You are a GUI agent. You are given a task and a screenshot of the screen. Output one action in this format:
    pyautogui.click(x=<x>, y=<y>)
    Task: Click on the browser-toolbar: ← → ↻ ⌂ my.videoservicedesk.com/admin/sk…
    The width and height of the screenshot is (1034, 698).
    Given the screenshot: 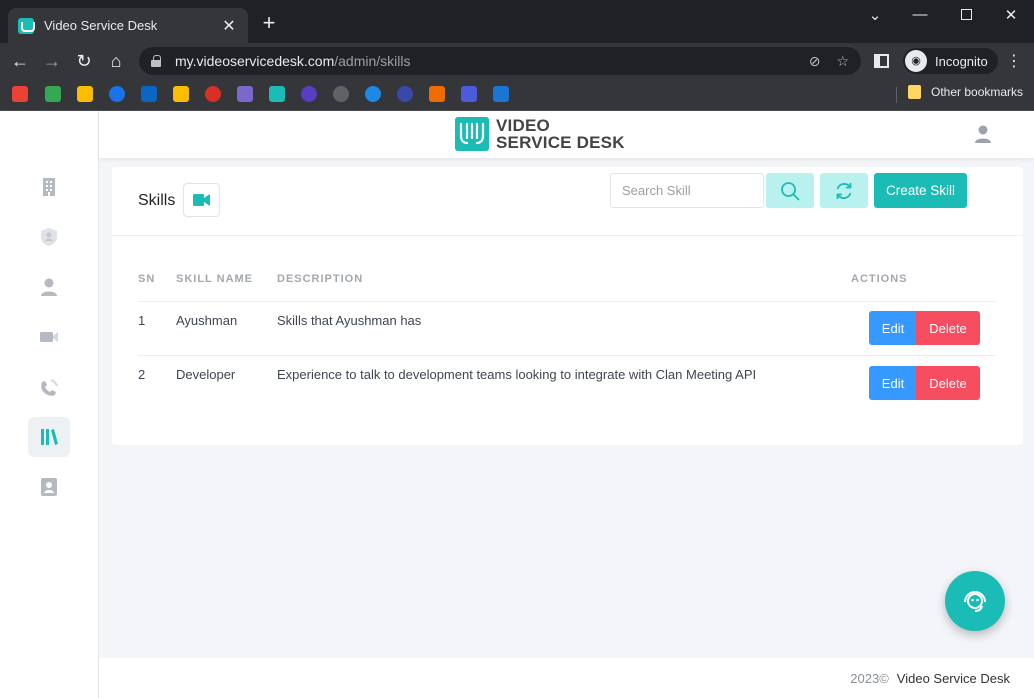 What is the action you would take?
    pyautogui.click(x=517, y=61)
    